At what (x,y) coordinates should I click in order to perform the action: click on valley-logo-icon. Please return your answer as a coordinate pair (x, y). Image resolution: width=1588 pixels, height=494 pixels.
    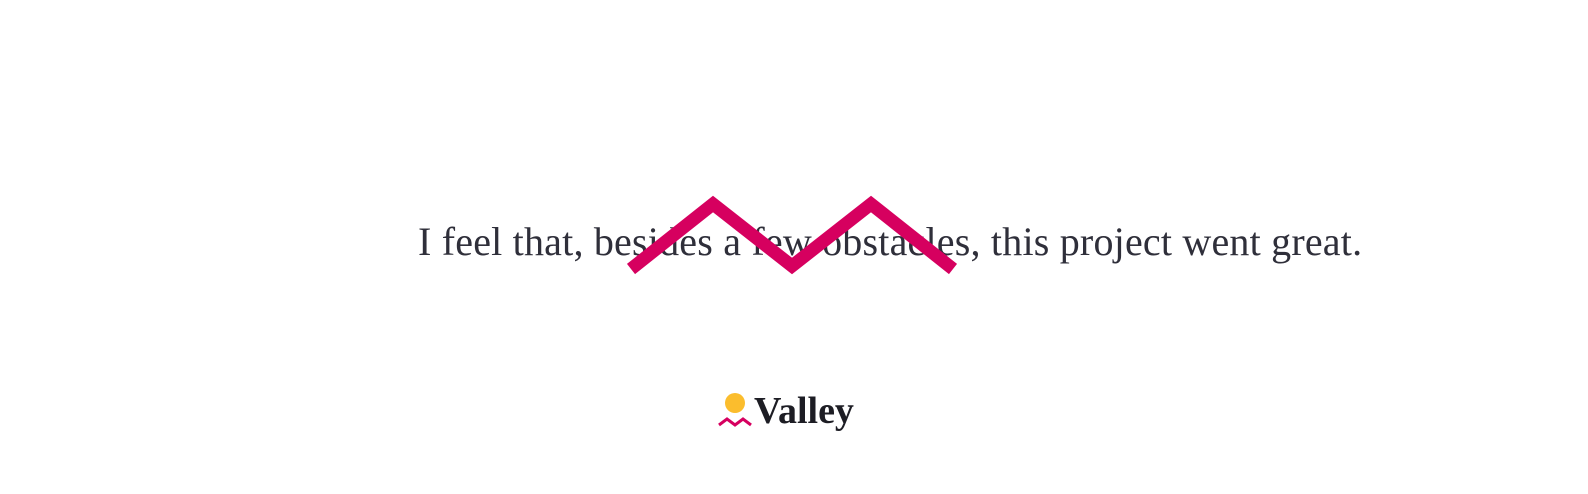
    Looking at the image, I should click on (735, 410).